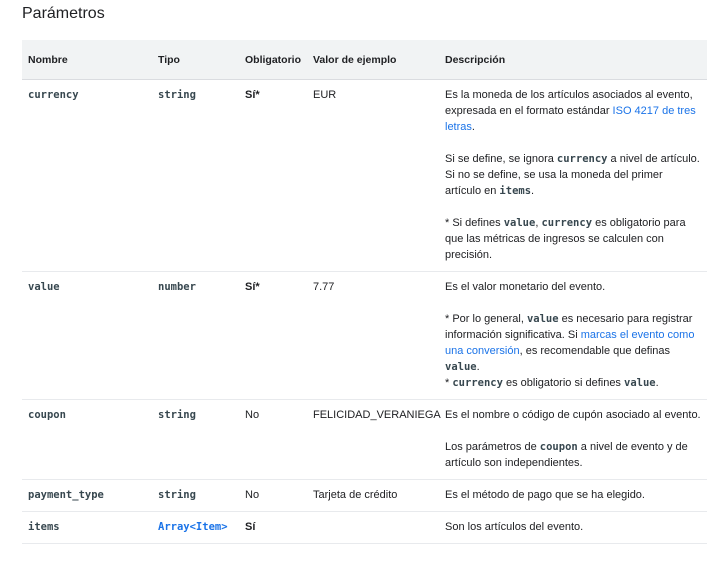 The image size is (719, 576). What do you see at coordinates (324, 287) in the screenshot?
I see `param-example: 7.77` at bounding box center [324, 287].